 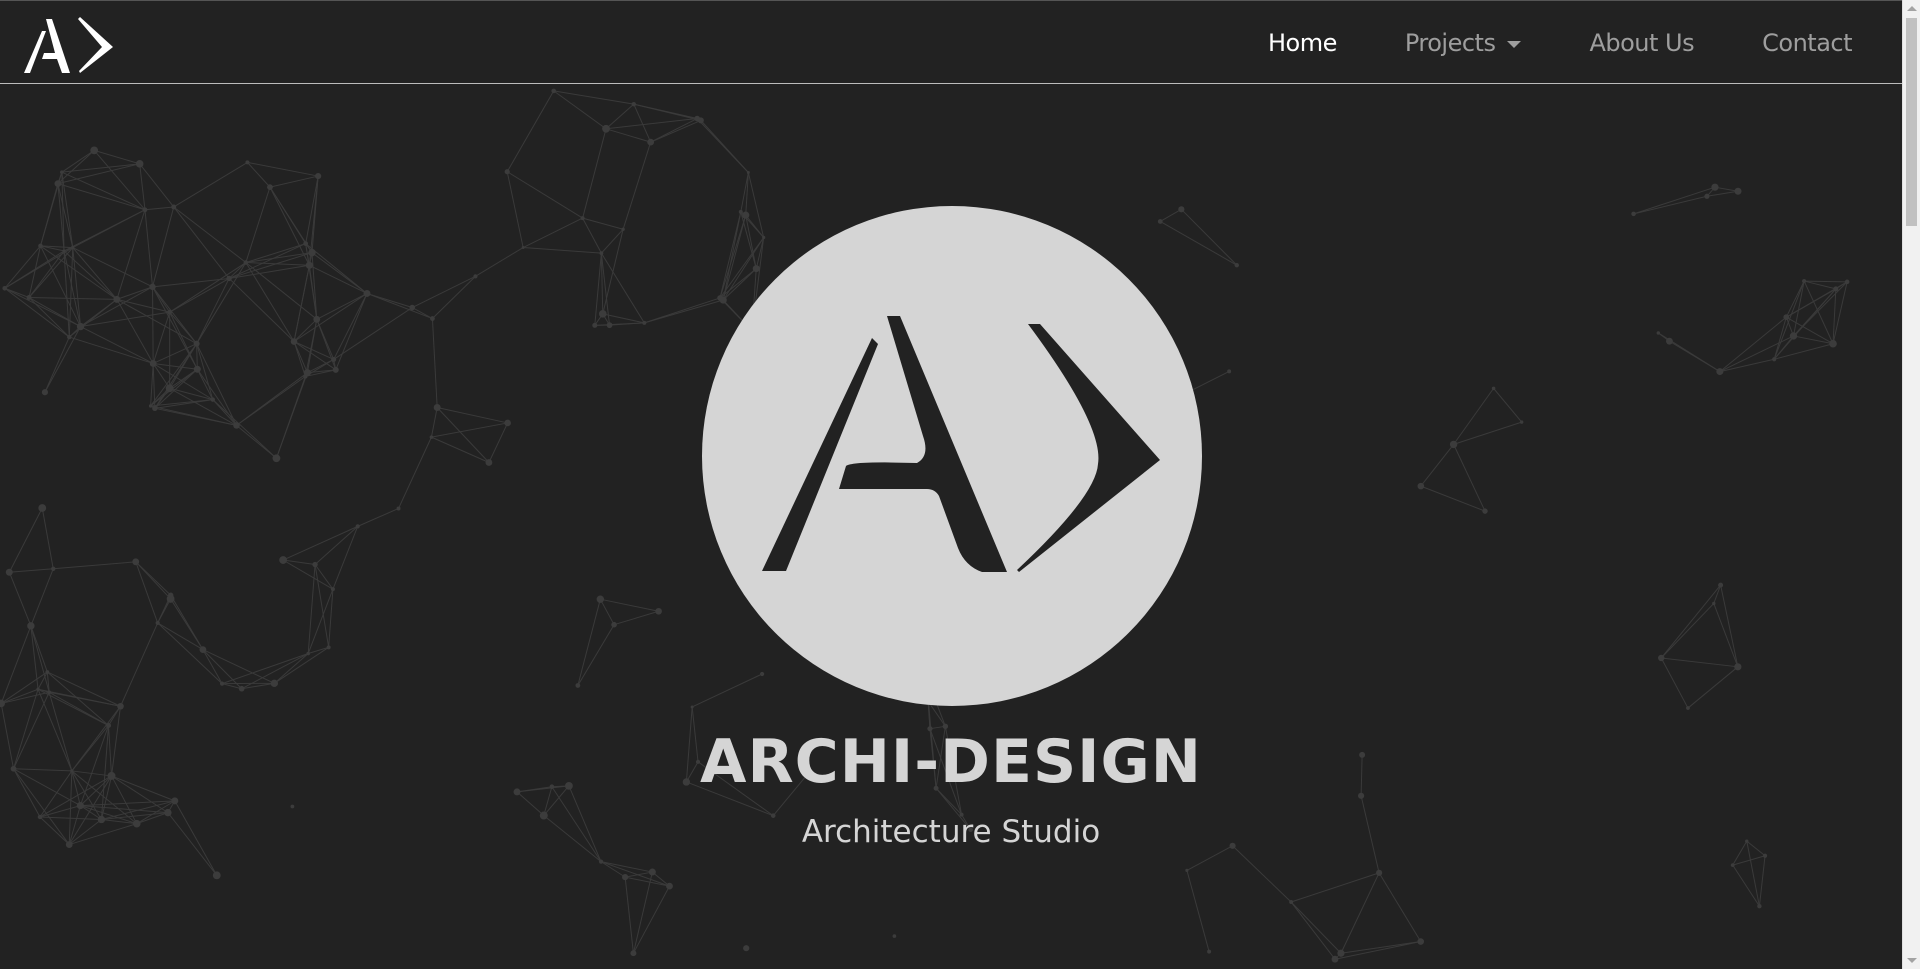 I want to click on nav-item-label: Home, so click(x=1302, y=43).